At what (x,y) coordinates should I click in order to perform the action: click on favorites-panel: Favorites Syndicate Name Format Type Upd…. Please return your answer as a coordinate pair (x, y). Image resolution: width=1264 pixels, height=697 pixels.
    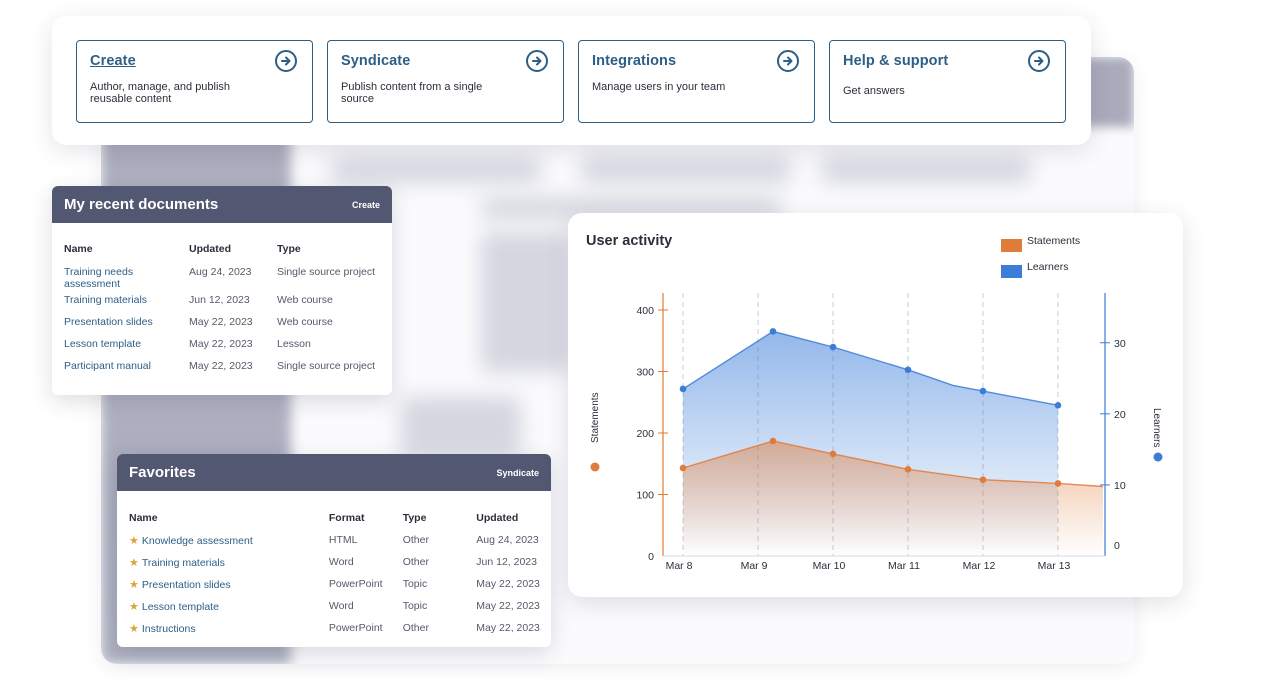
    Looking at the image, I should click on (334, 550).